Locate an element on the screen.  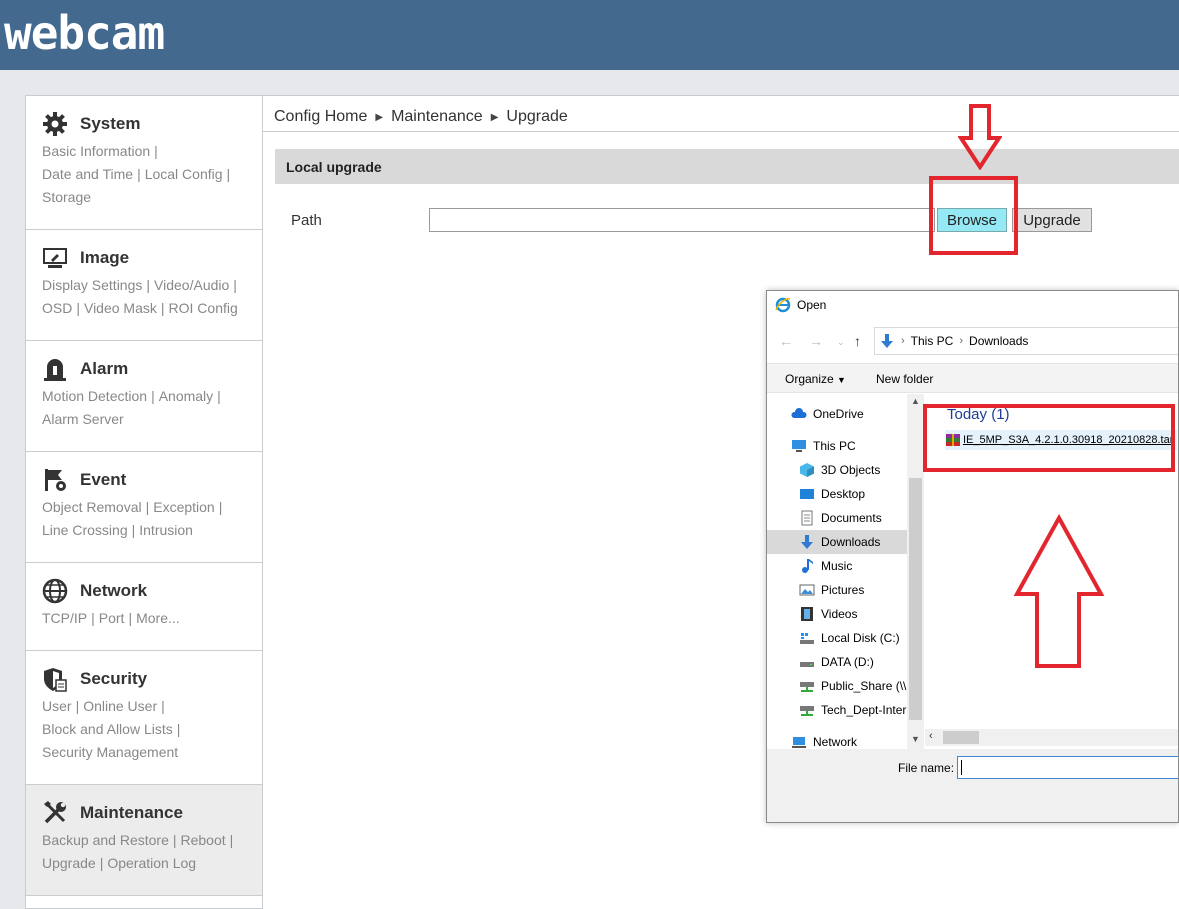
link-backup-restore: Backup and Restore is located at coordinates (105, 840).